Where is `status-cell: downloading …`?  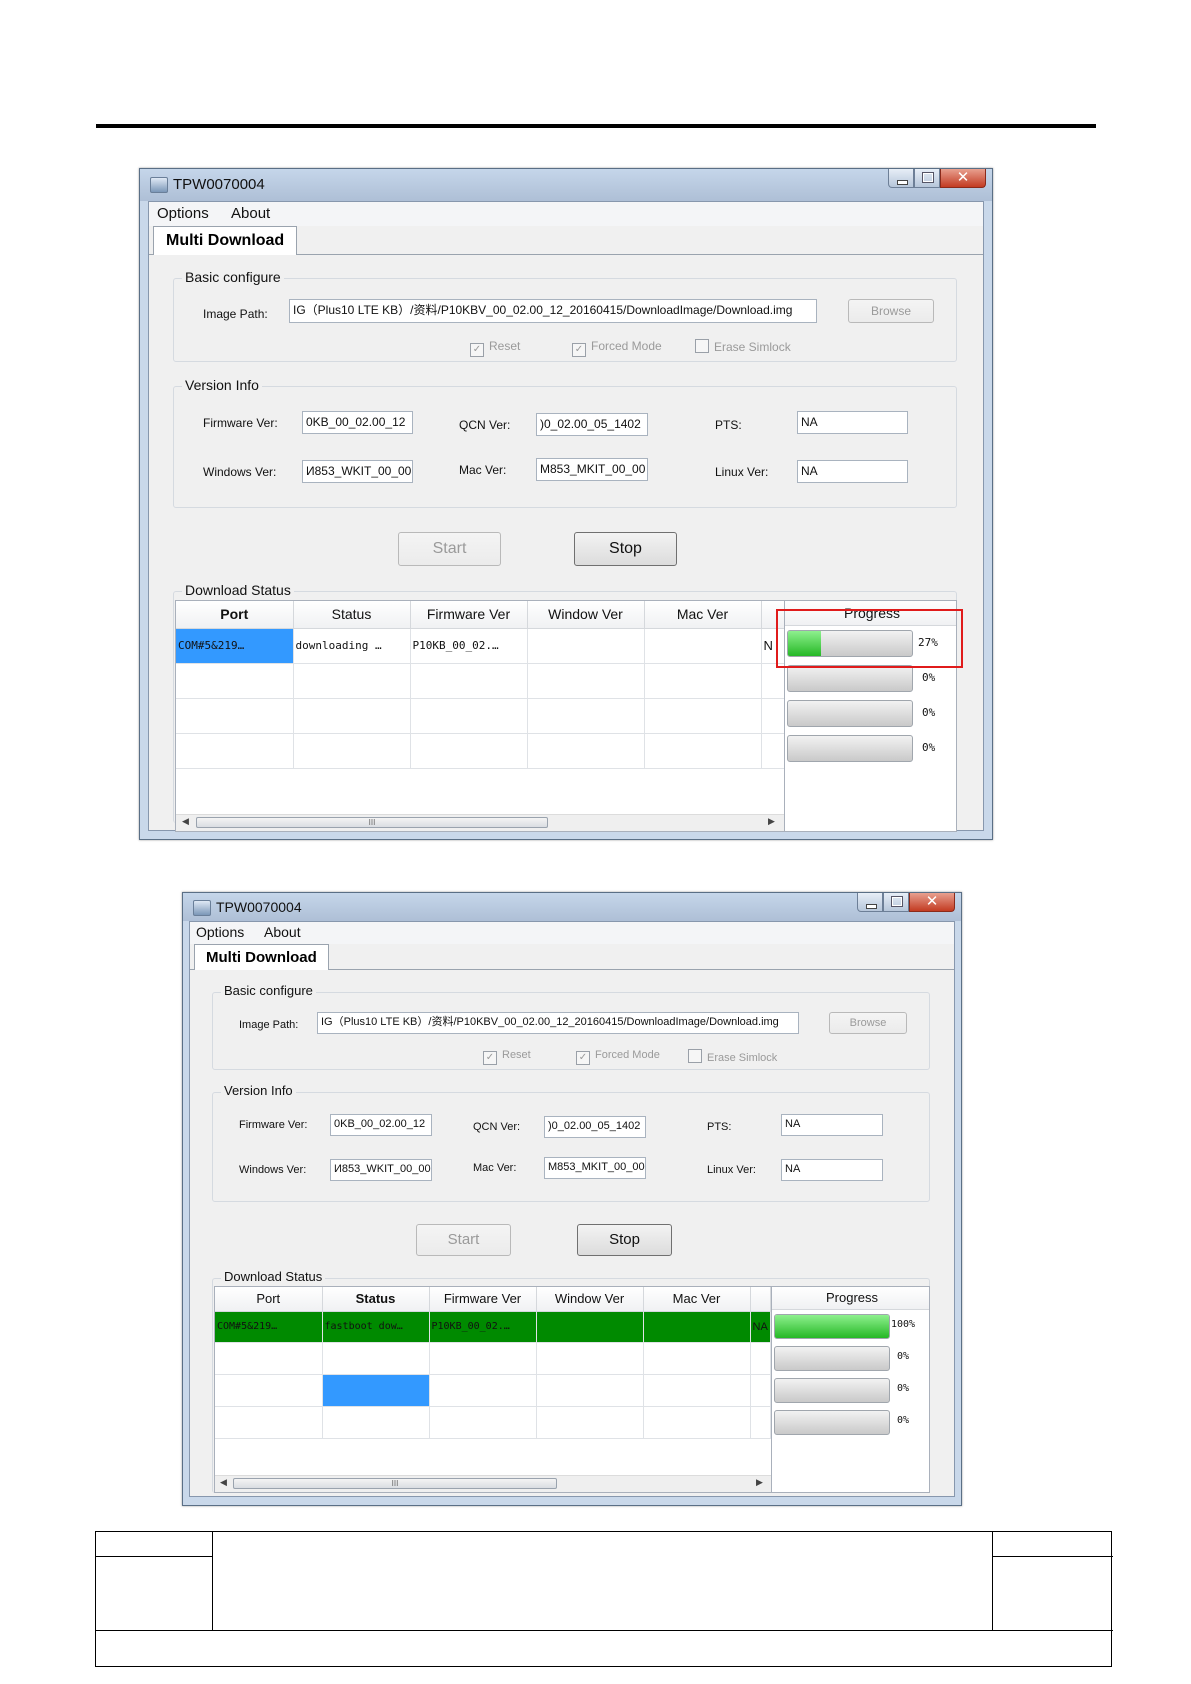
status-cell: downloading … is located at coordinates (352, 646).